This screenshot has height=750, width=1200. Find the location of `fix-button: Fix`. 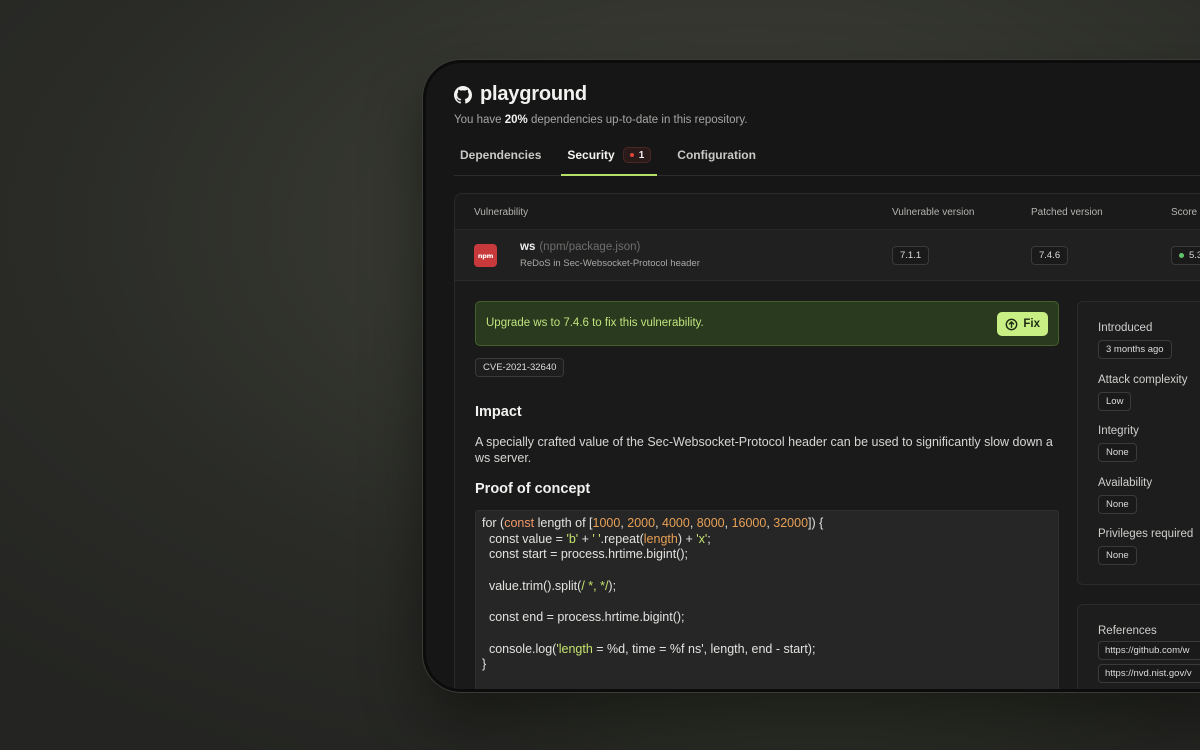

fix-button: Fix is located at coordinates (1022, 324).